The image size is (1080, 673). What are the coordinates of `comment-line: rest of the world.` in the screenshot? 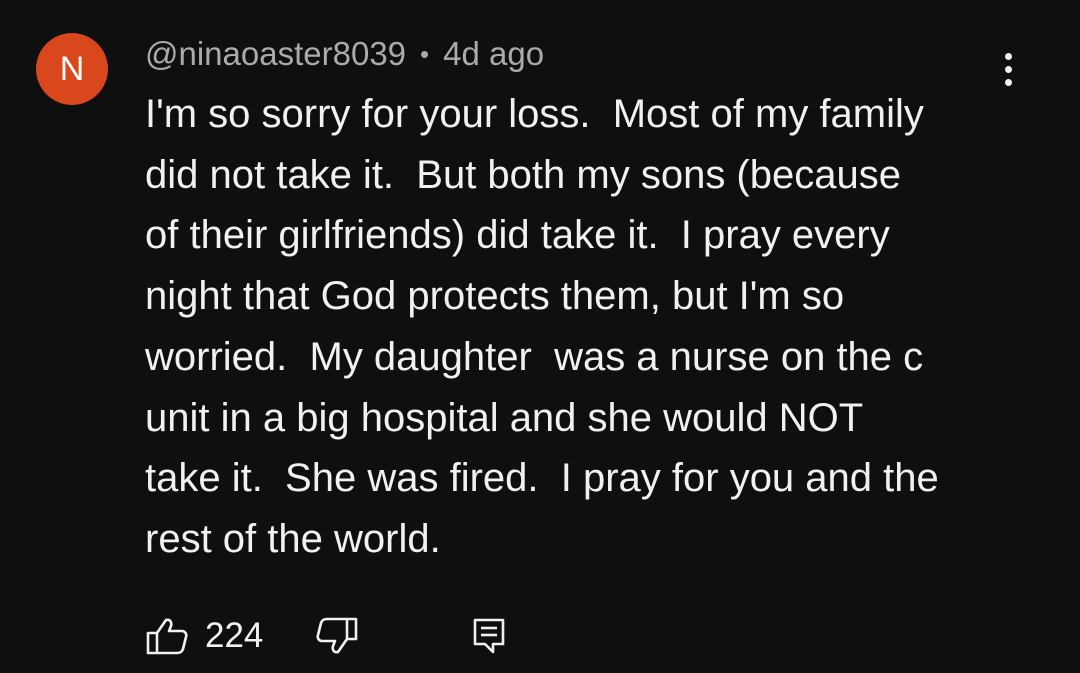 It's located at (293, 538).